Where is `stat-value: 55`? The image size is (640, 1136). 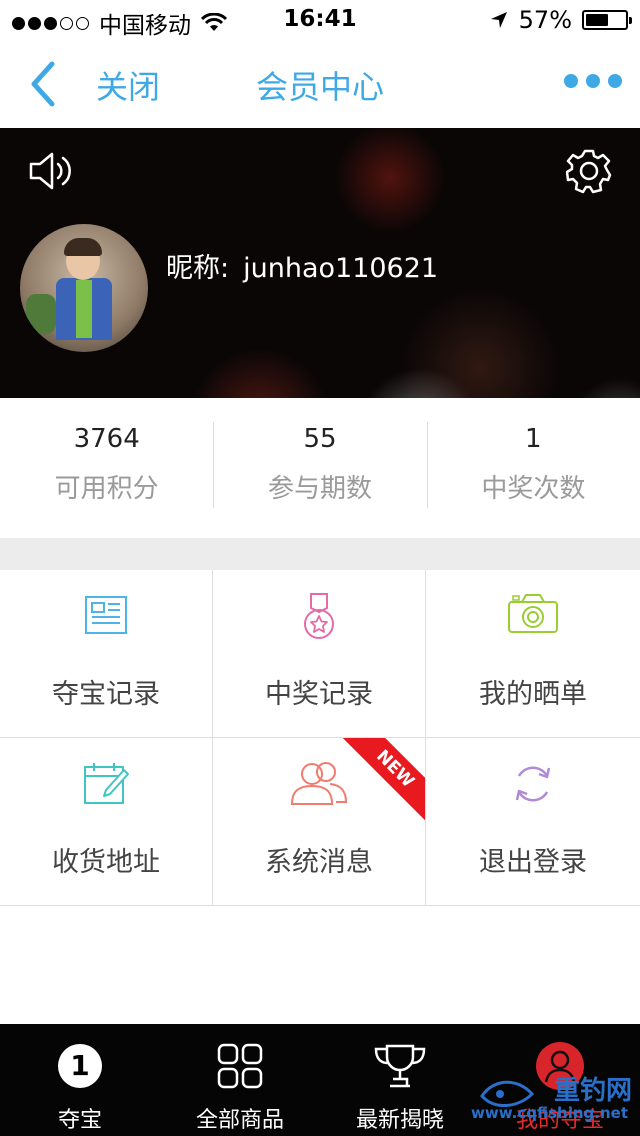 stat-value: 55 is located at coordinates (320, 439).